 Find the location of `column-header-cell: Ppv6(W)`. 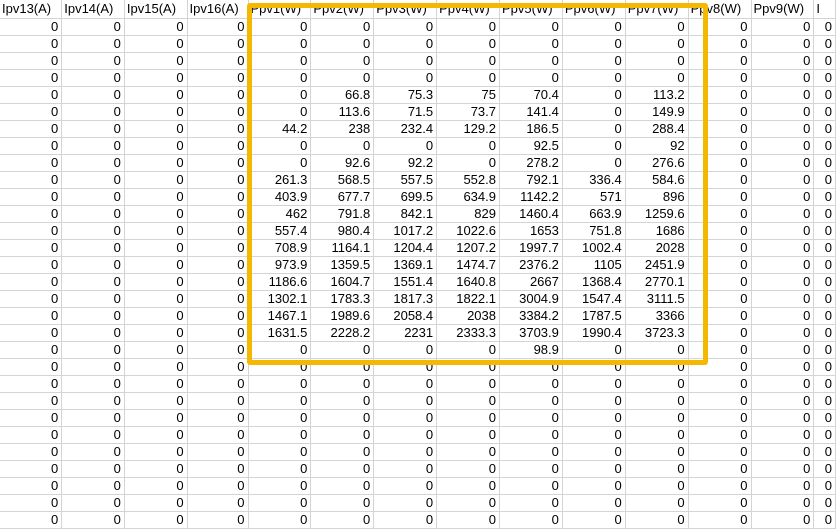

column-header-cell: Ppv6(W) is located at coordinates (594, 9).